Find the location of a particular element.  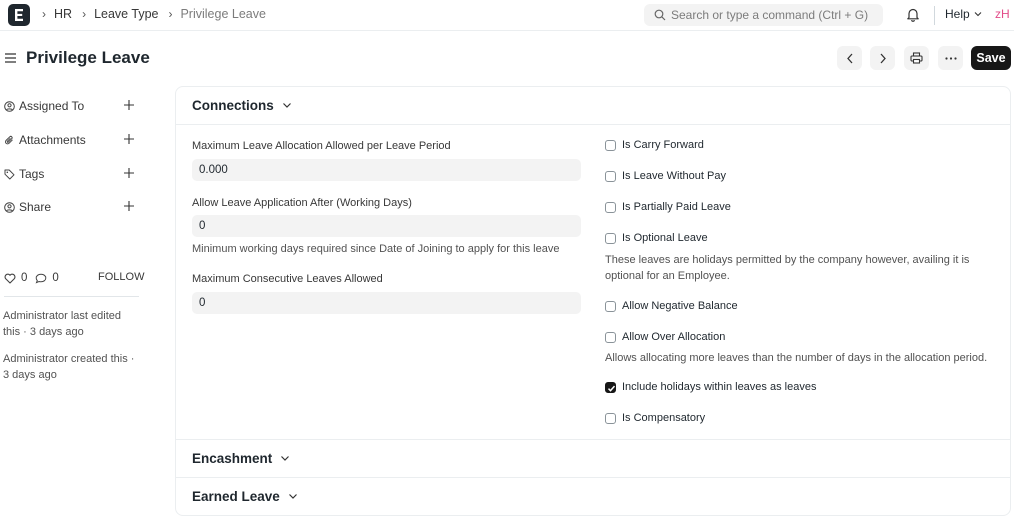

comment-icon is located at coordinates (41, 278).